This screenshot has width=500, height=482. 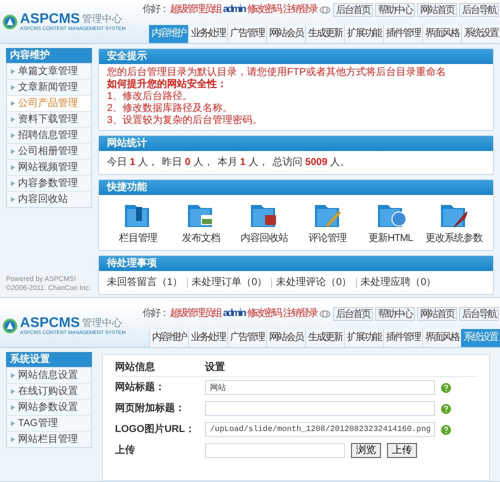 What do you see at coordinates (453, 222) in the screenshot?
I see `shortcut-button: 更改系统参数` at bounding box center [453, 222].